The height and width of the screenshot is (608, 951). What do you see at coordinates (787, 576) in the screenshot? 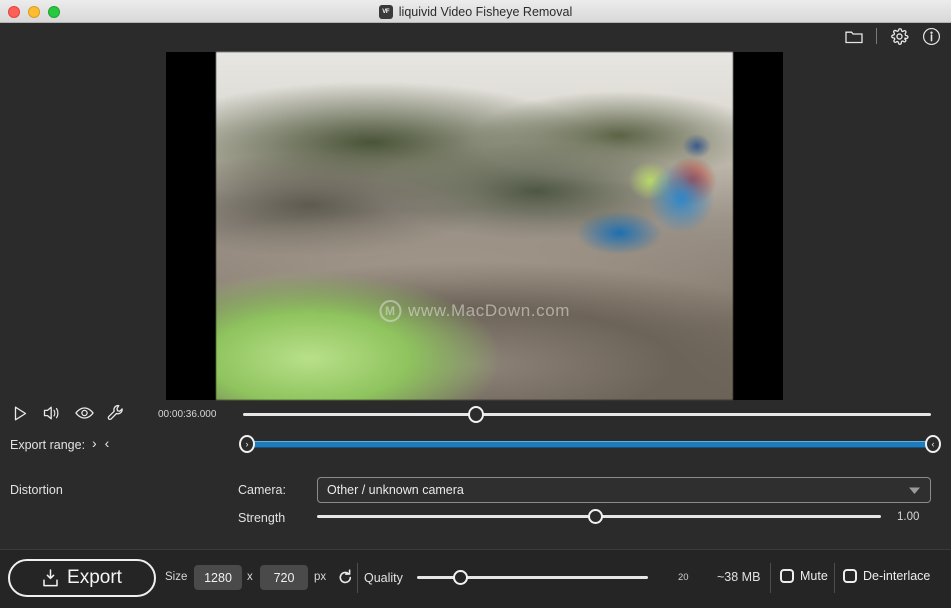
I see `mute-checkbox-box` at bounding box center [787, 576].